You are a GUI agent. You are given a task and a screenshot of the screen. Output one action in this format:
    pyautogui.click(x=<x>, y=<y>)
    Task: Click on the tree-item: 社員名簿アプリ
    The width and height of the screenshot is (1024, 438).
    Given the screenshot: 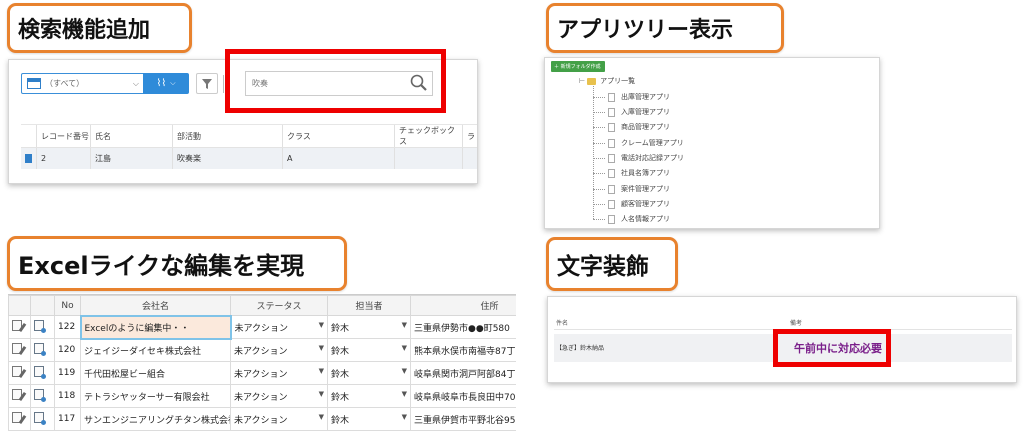 What is the action you would take?
    pyautogui.click(x=631, y=173)
    